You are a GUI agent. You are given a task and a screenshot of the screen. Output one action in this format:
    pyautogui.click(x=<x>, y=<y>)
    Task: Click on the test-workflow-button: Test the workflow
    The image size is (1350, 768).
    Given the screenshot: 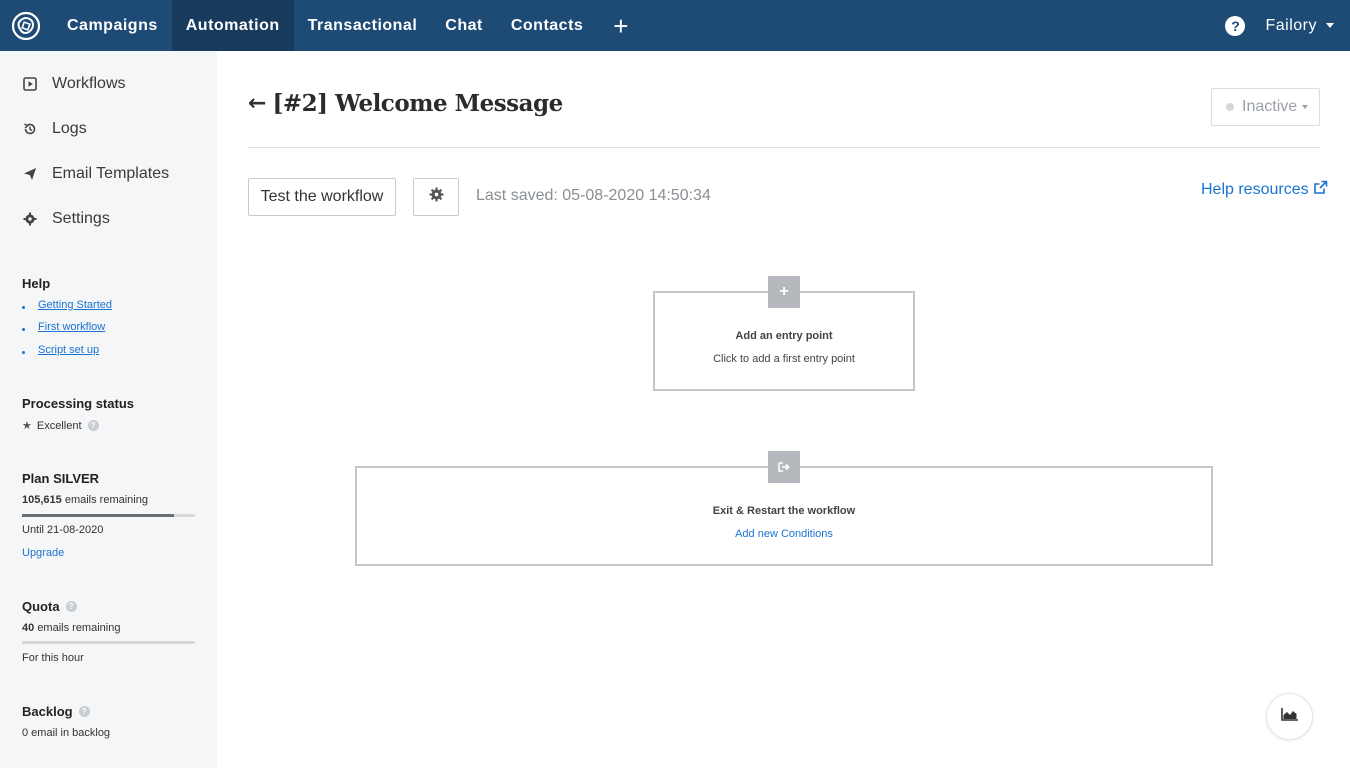 What is the action you would take?
    pyautogui.click(x=322, y=197)
    